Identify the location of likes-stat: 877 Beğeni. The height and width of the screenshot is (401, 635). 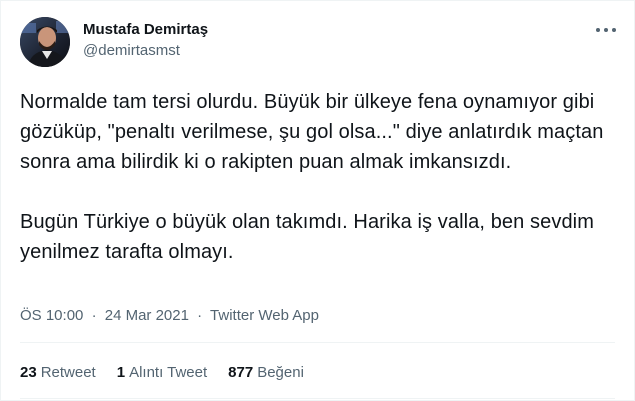
(266, 372).